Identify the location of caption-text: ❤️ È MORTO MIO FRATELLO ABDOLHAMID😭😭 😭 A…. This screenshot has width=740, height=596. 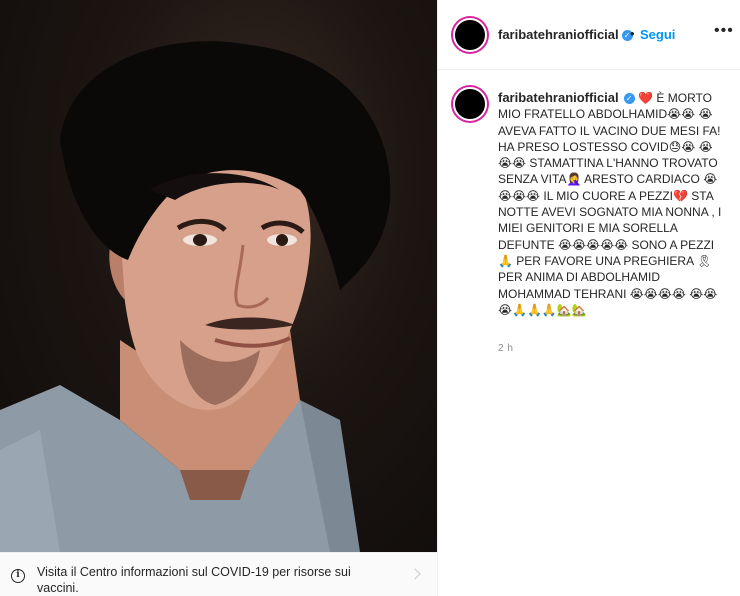
(610, 204).